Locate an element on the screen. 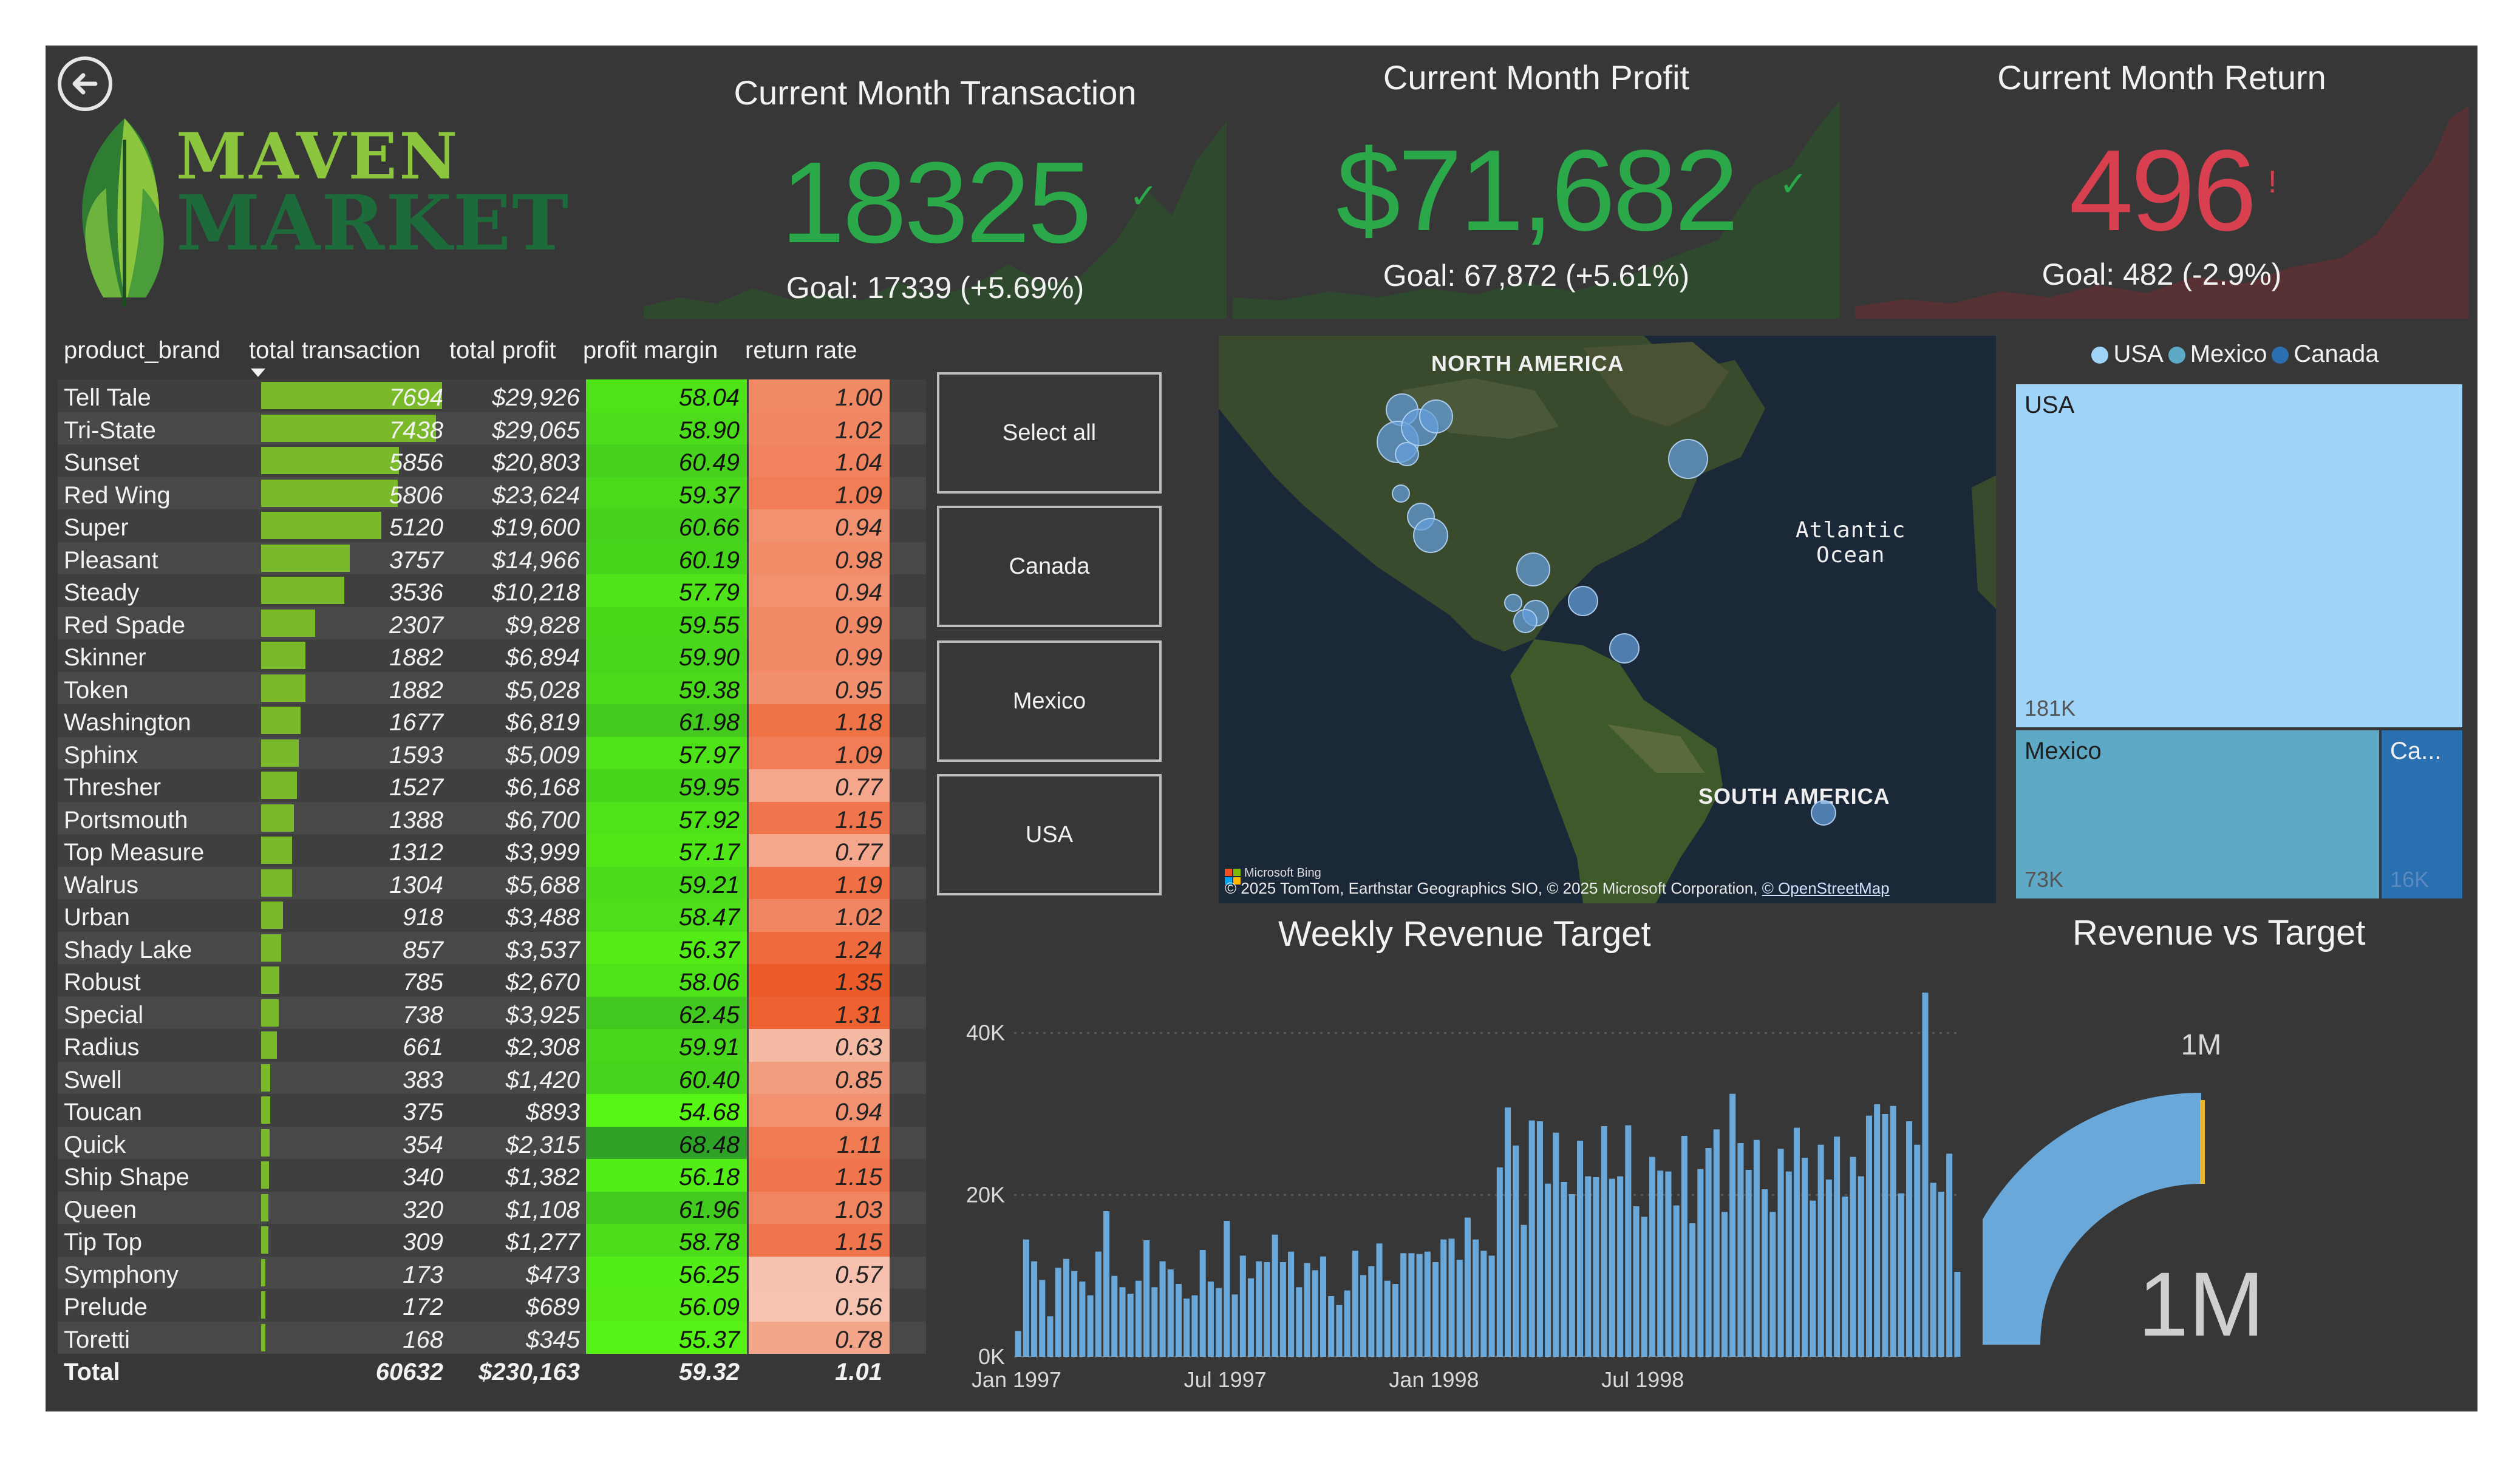  col-header-return-rate: return rate is located at coordinates (801, 350).